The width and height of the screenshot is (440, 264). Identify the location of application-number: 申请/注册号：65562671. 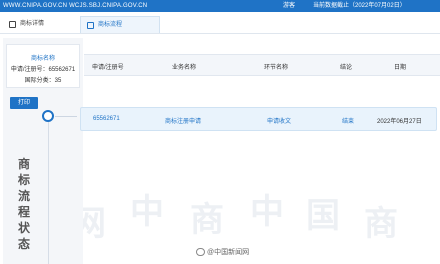
(43, 70).